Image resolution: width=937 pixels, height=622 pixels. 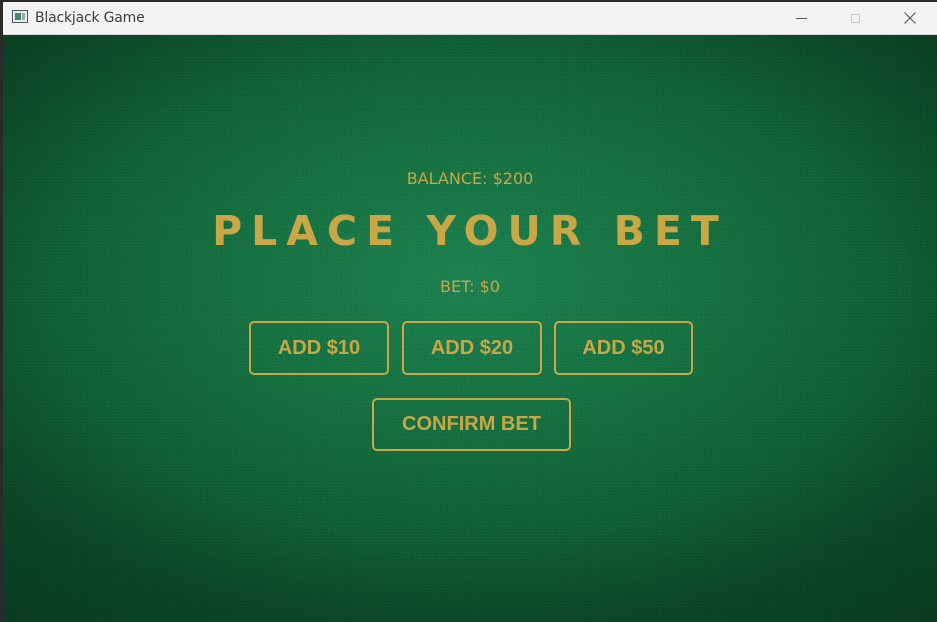 What do you see at coordinates (470, 231) in the screenshot?
I see `page-title: PLACE YOUR BET` at bounding box center [470, 231].